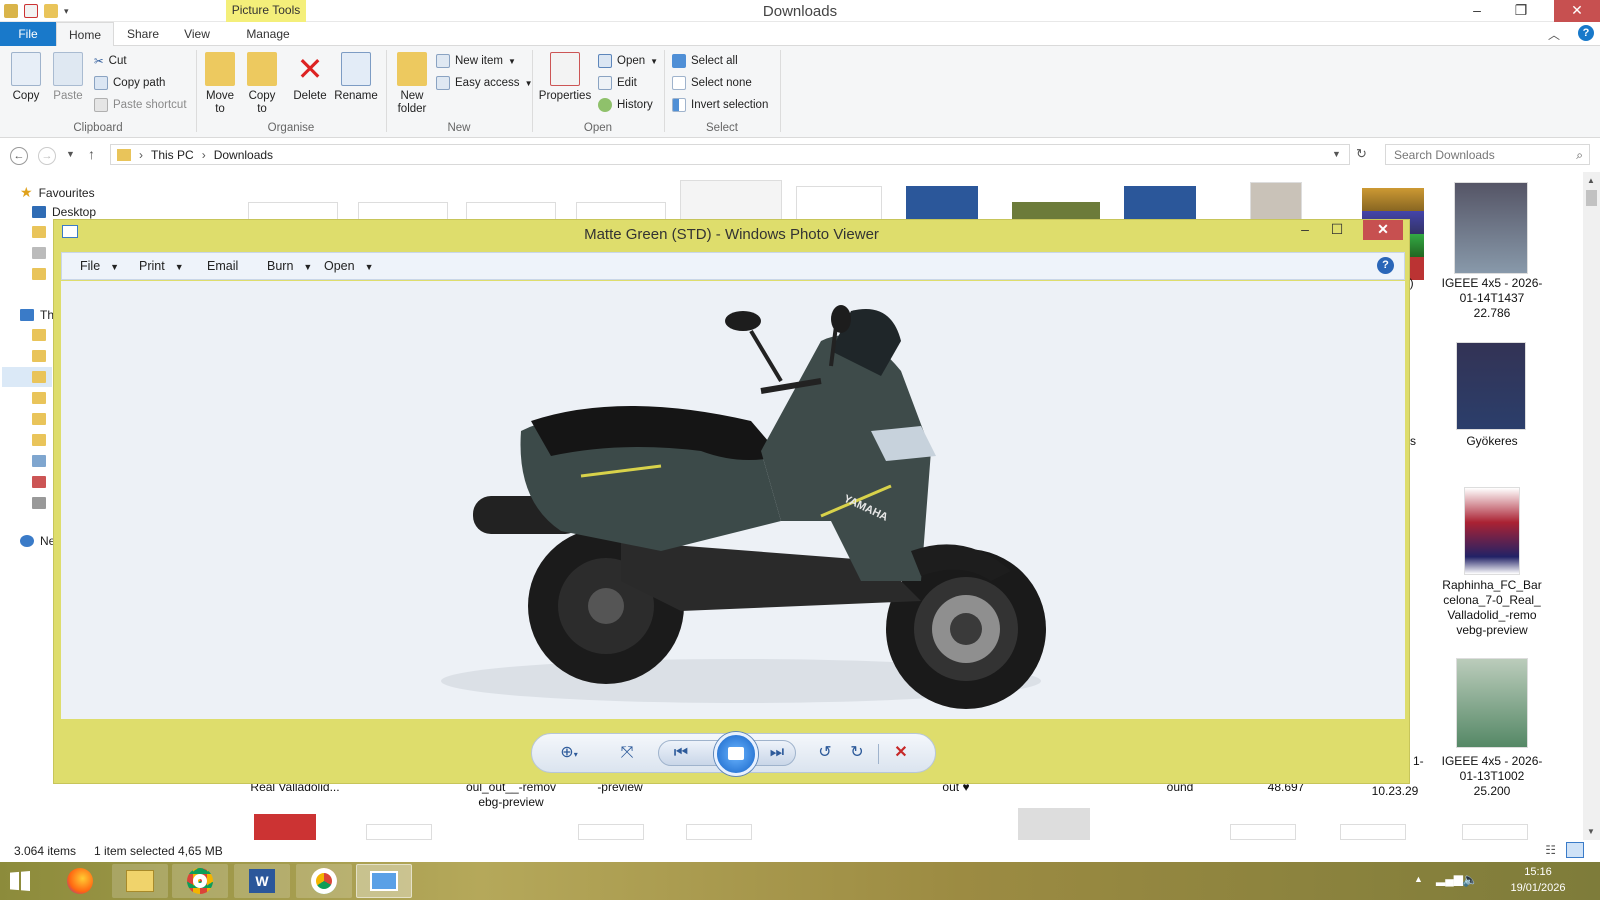  What do you see at coordinates (39, 482) in the screenshot?
I see `network-drive-icon` at bounding box center [39, 482].